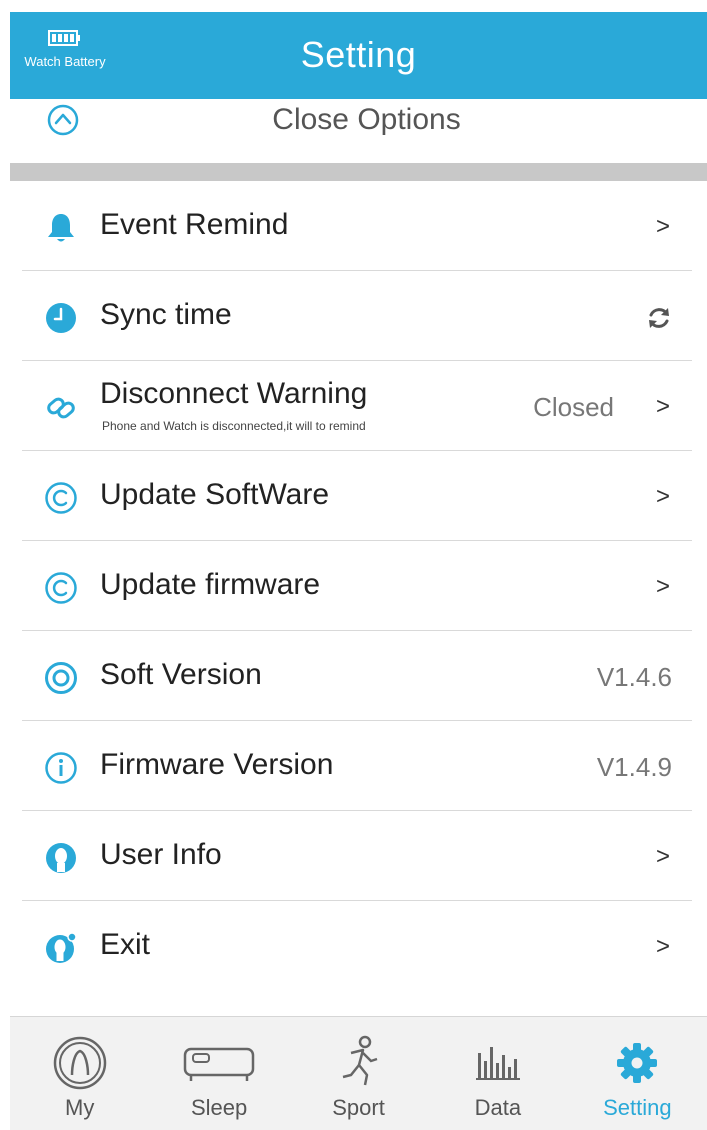  I want to click on setting-label: Soft Version, so click(181, 674).